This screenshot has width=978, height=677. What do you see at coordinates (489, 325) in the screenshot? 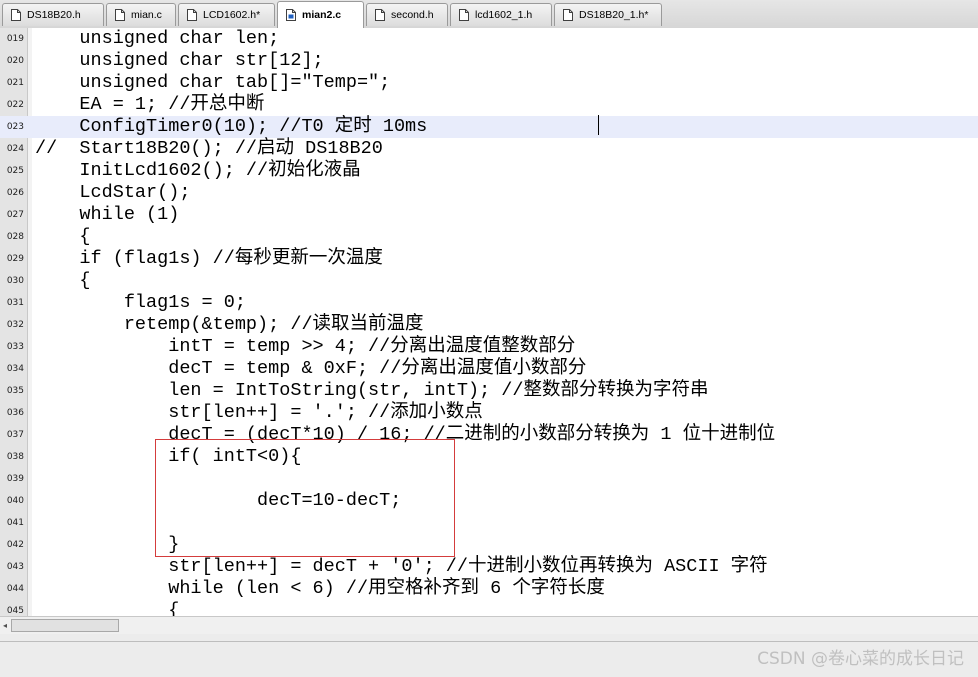
I see `code-line: 032 retemp(&temp); //读取当前温度` at bounding box center [489, 325].